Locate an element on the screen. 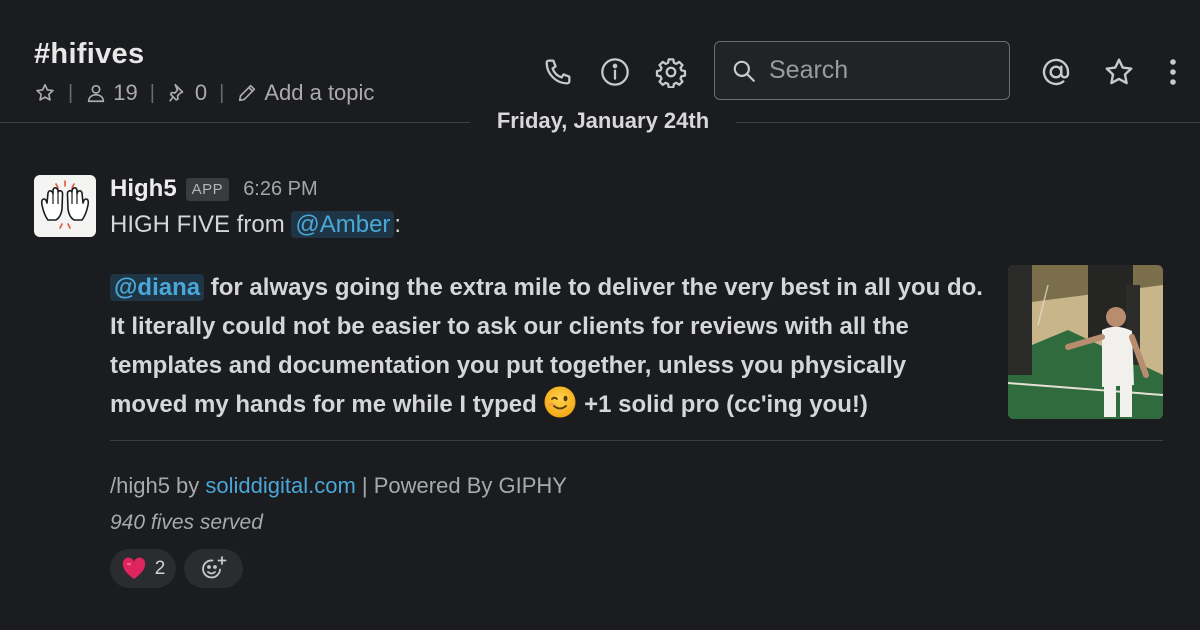 The height and width of the screenshot is (630, 1200). starred-items-button is located at coordinates (1119, 72).